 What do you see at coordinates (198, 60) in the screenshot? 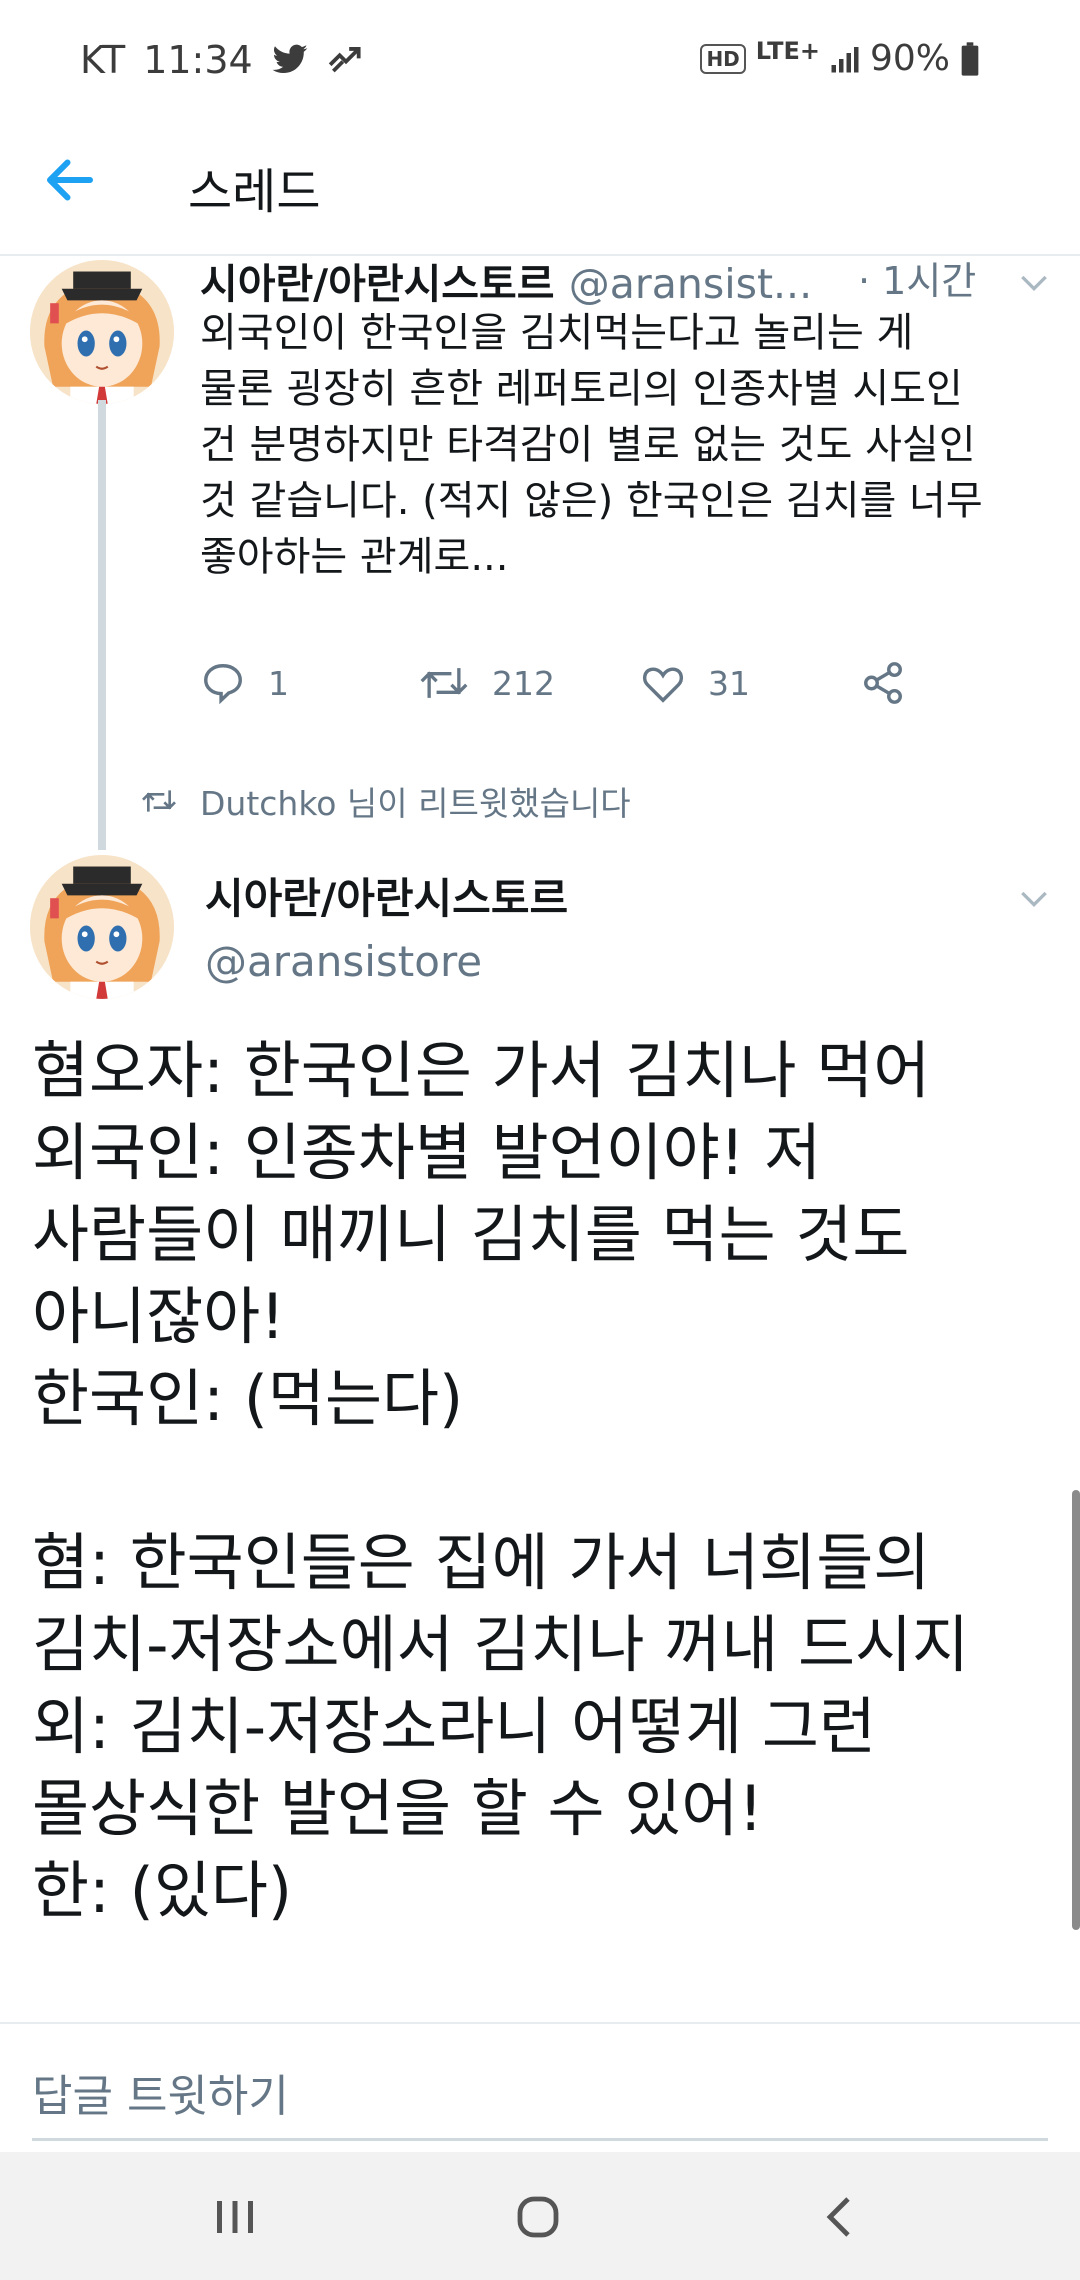
I see `clock: 11:34` at bounding box center [198, 60].